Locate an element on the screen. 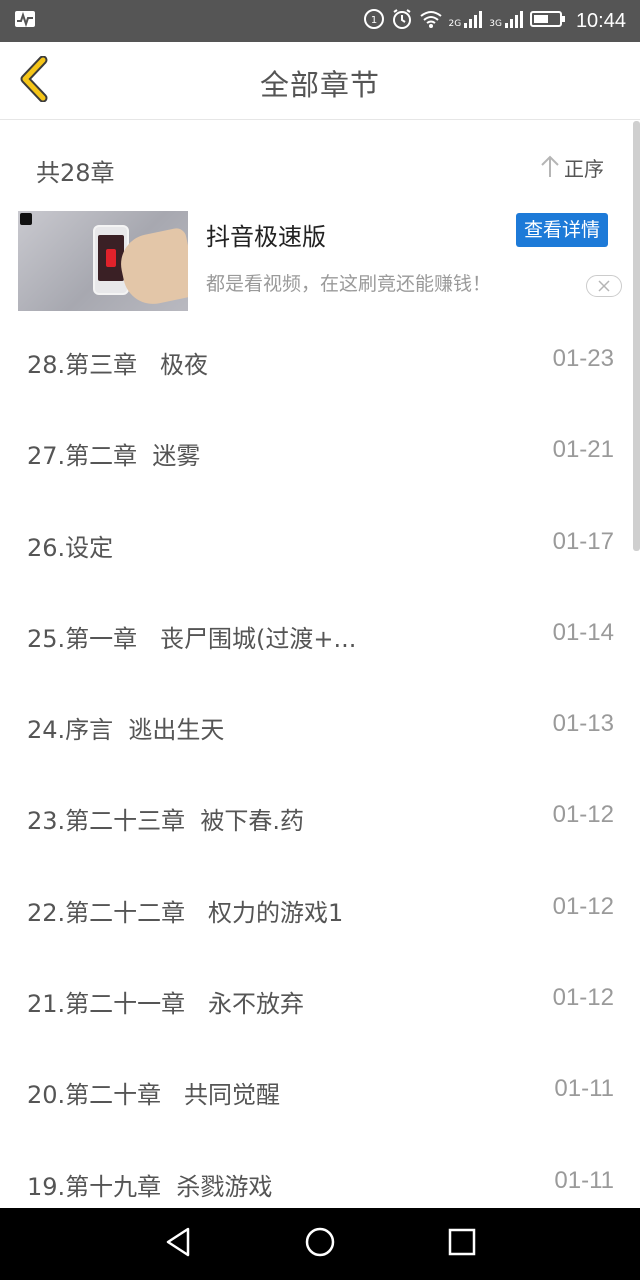  sort-button: 正序 is located at coordinates (572, 167).